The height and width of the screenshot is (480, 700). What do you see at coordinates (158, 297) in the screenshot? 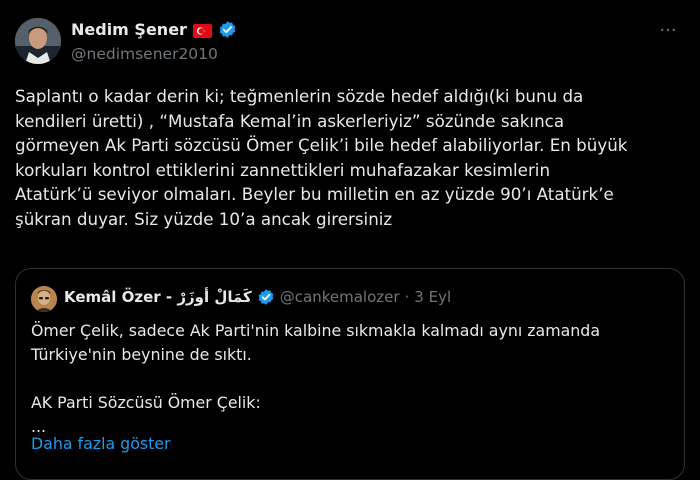
I see `quoted-author-display-name: Kemâl Özer - كَمَالْ أوزَرْ` at bounding box center [158, 297].